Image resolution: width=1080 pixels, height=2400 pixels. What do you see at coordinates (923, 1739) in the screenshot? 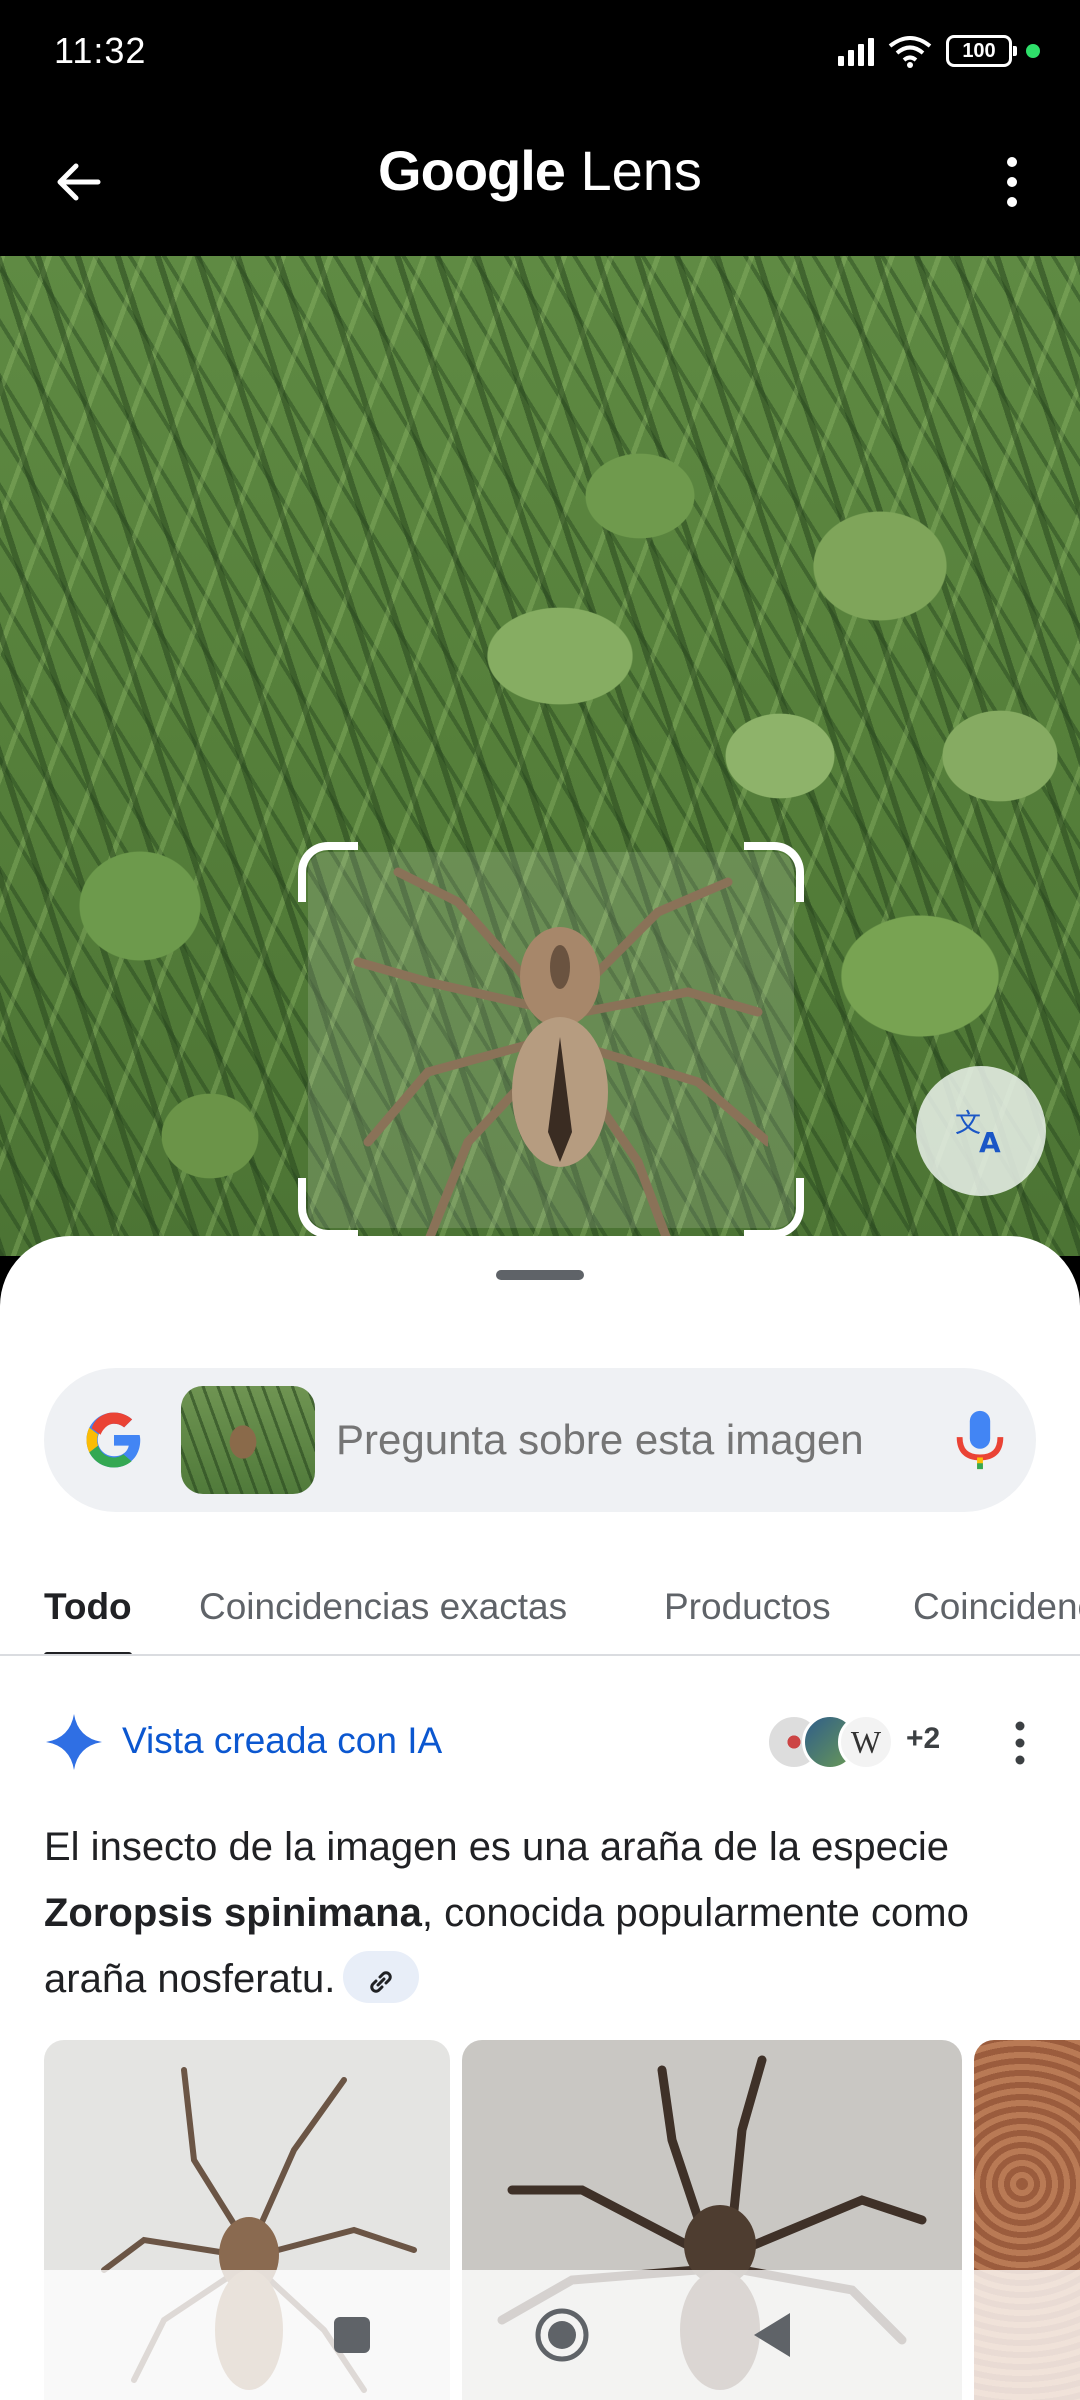
I see `more-sources-count: +2` at bounding box center [923, 1739].